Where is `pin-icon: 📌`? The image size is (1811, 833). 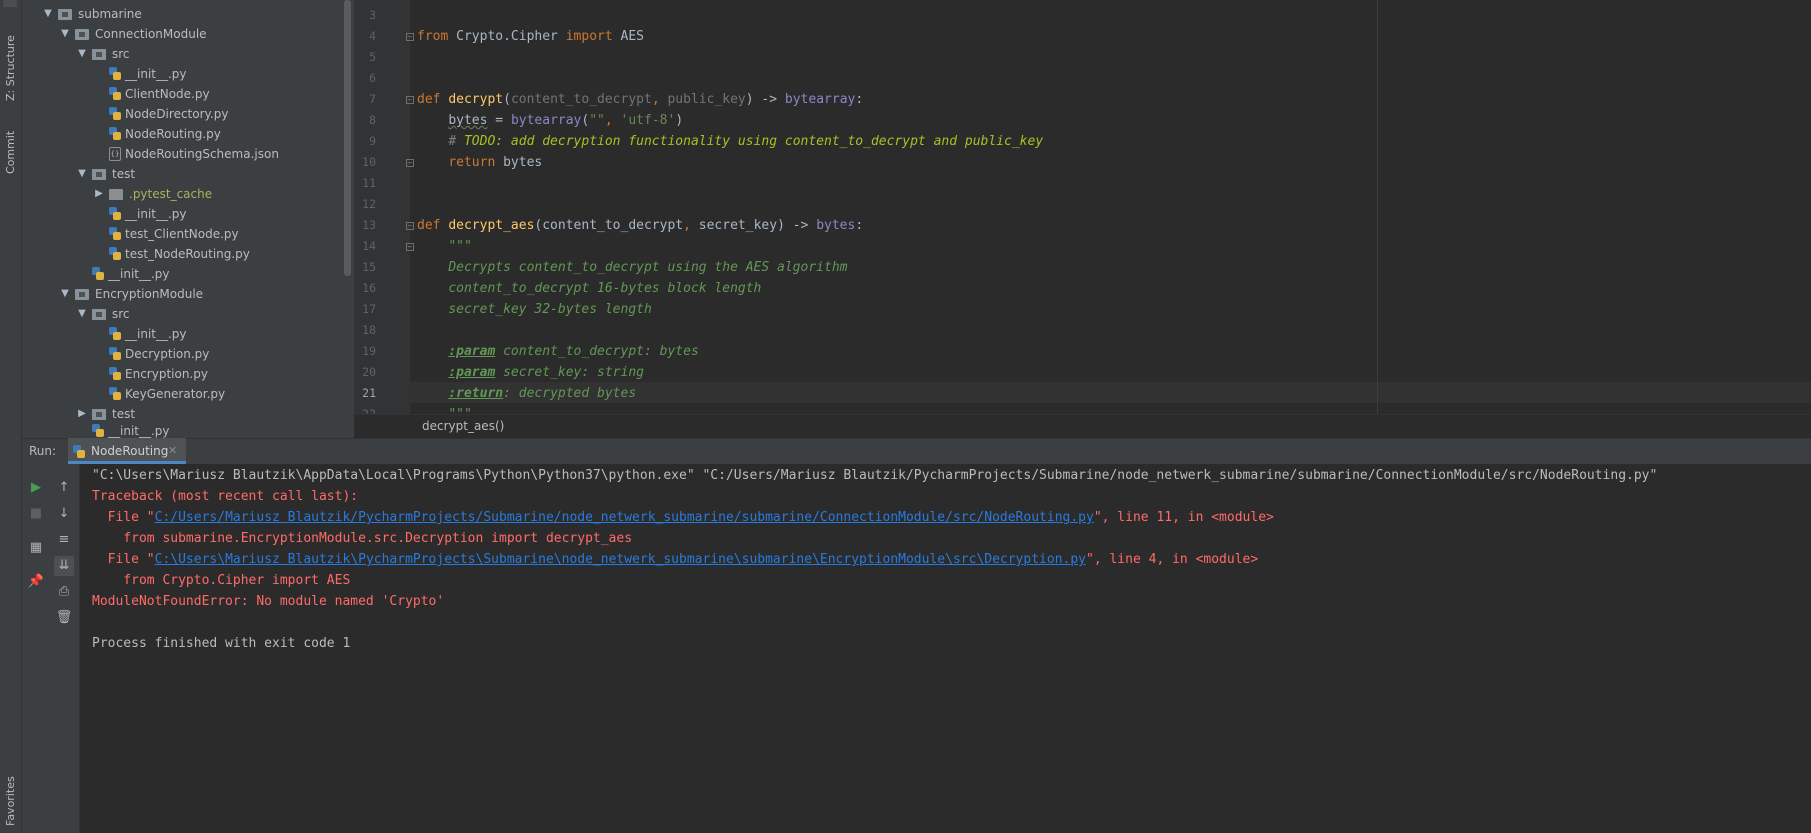 pin-icon: 📌 is located at coordinates (36, 582).